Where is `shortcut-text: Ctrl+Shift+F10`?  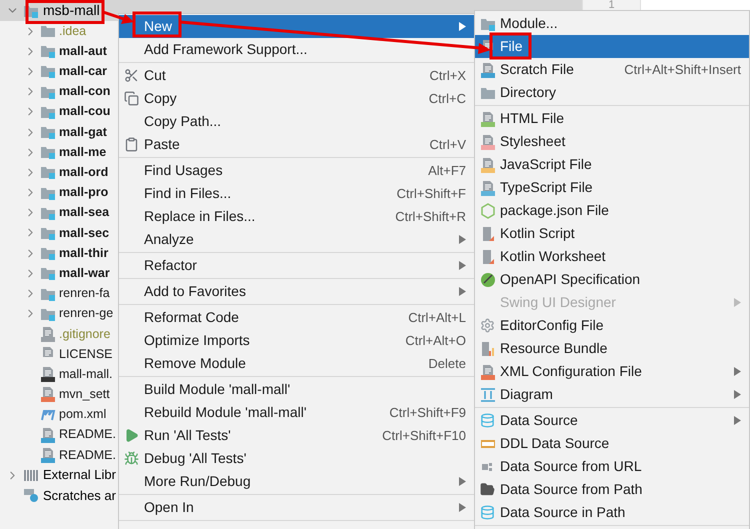 shortcut-text: Ctrl+Shift+F10 is located at coordinates (424, 435).